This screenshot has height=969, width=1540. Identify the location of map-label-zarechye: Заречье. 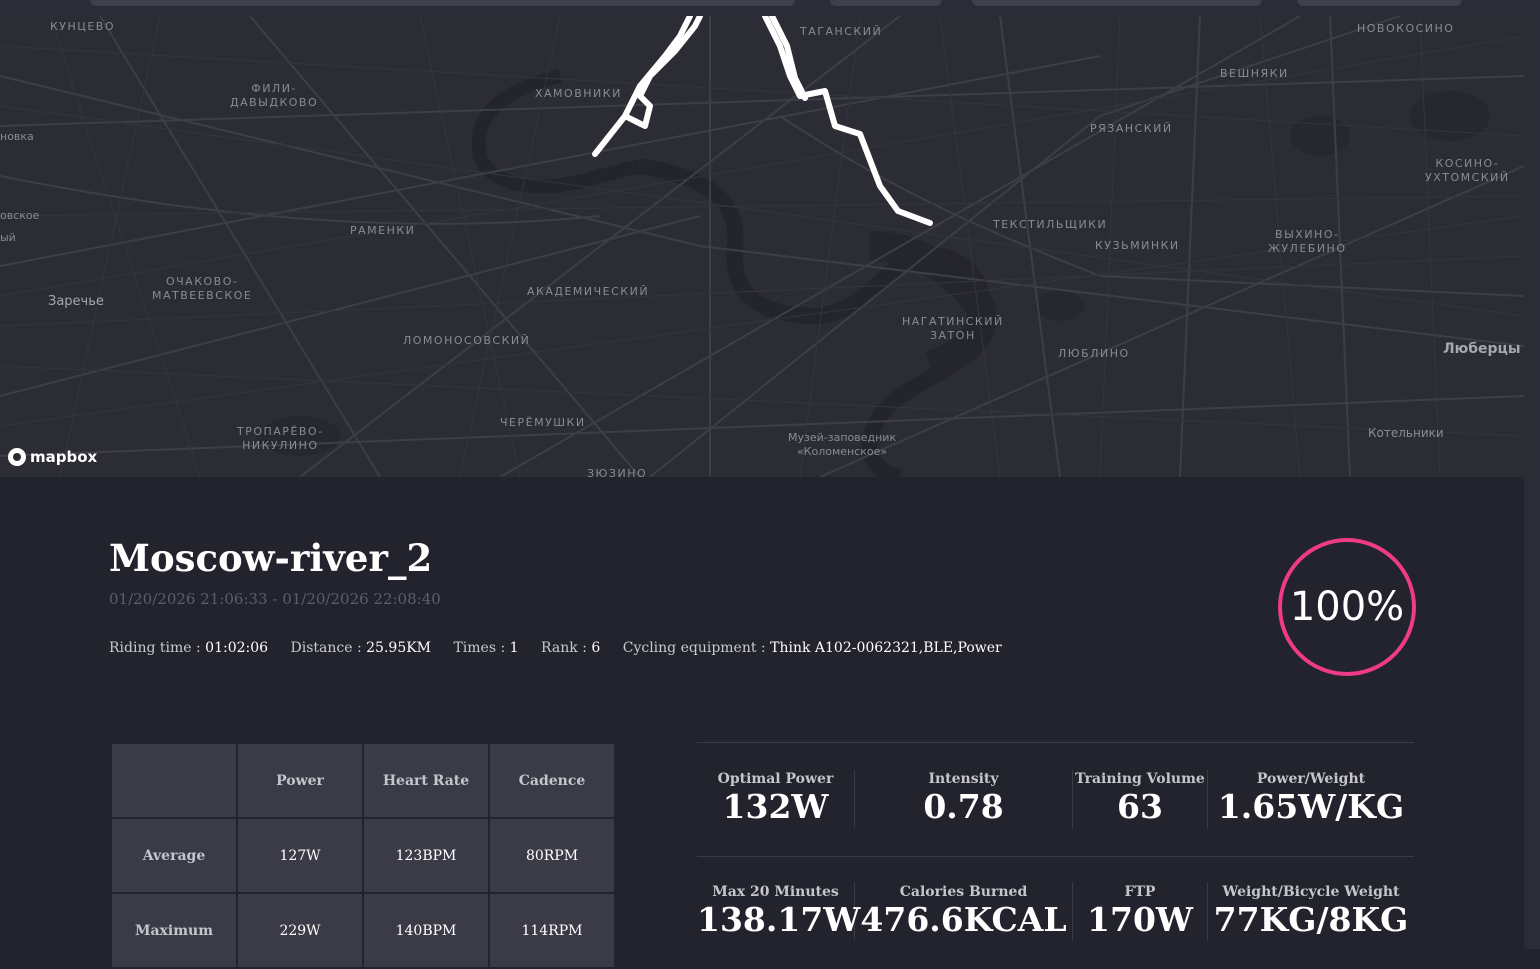
(76, 301).